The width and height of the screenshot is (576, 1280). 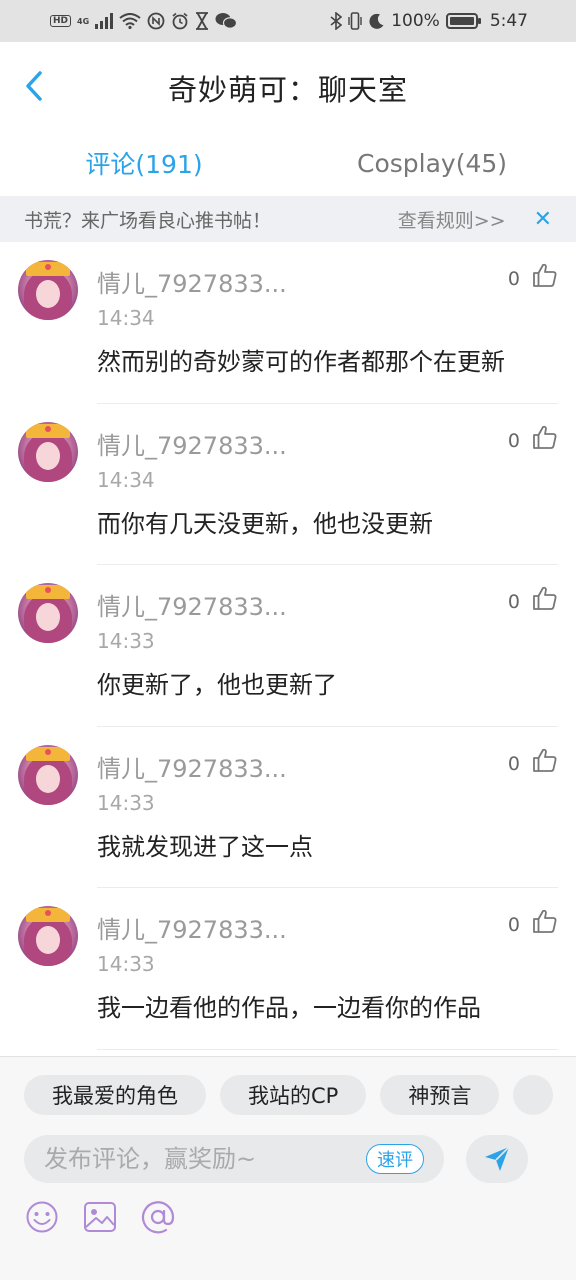 I want to click on tab-cosplay: Cosplay(45), so click(x=432, y=163).